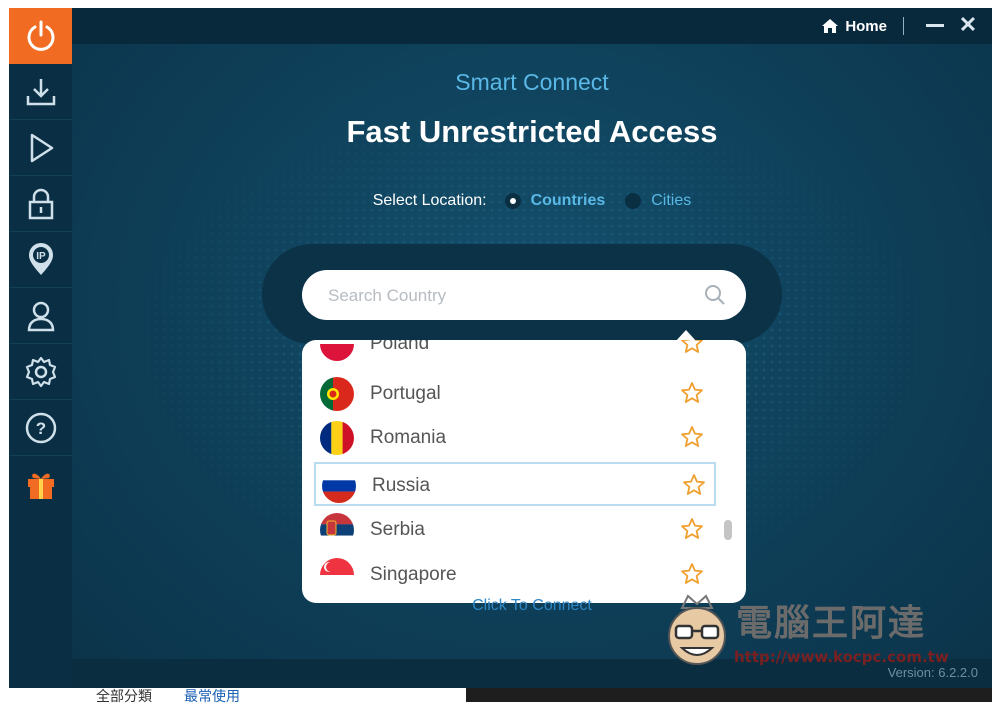 This screenshot has height=708, width=1000. What do you see at coordinates (401, 485) in the screenshot?
I see `country-name: Russia` at bounding box center [401, 485].